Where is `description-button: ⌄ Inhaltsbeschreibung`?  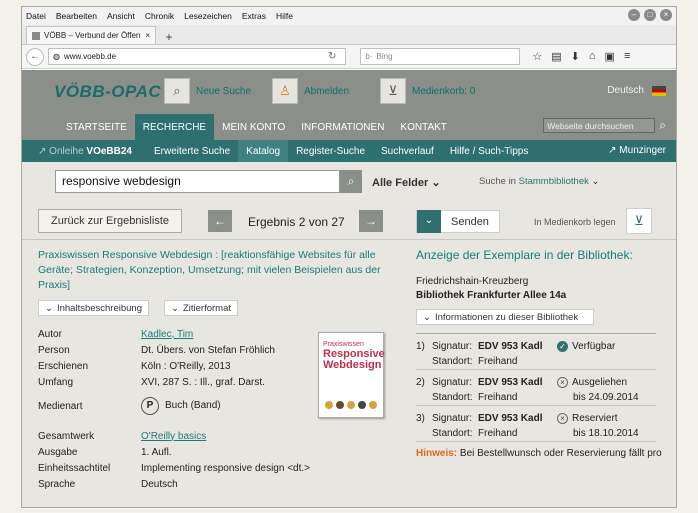 description-button: ⌄ Inhaltsbeschreibung is located at coordinates (94, 308).